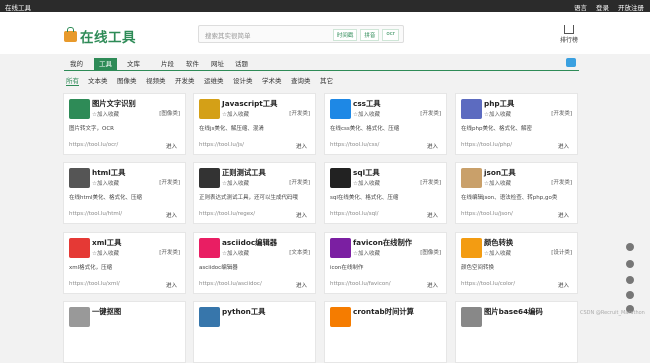  What do you see at coordinates (385, 332) in the screenshot?
I see `tool-card: crontab时间计算` at bounding box center [385, 332].